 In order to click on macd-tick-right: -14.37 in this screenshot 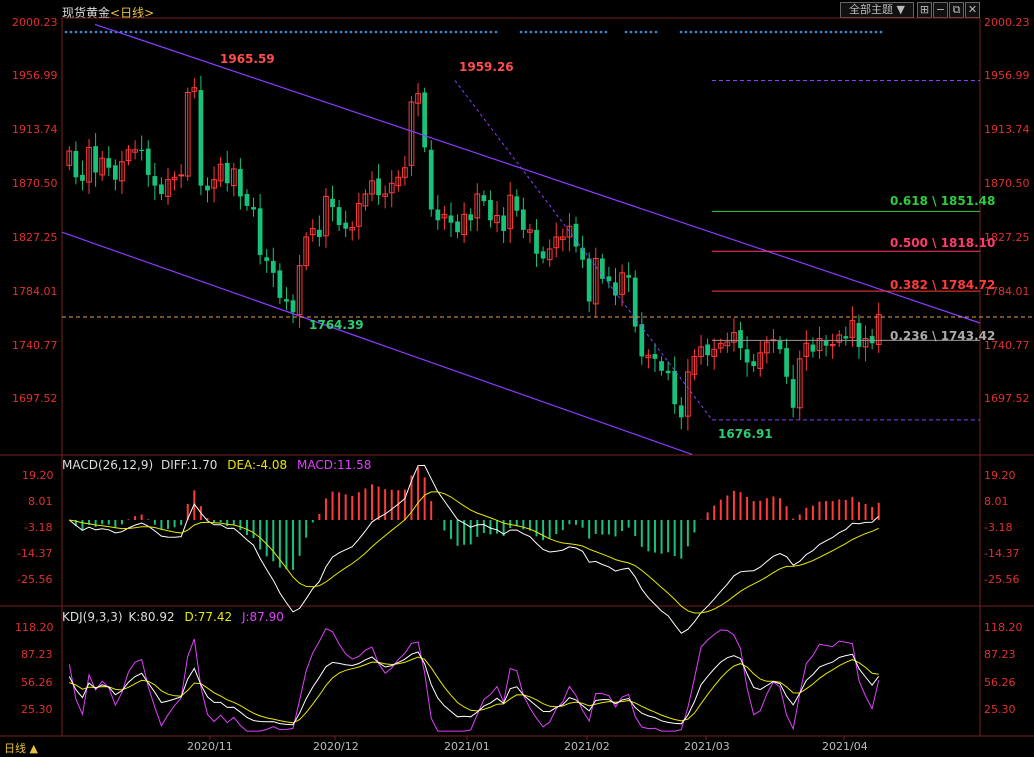, I will do `click(1002, 553)`.